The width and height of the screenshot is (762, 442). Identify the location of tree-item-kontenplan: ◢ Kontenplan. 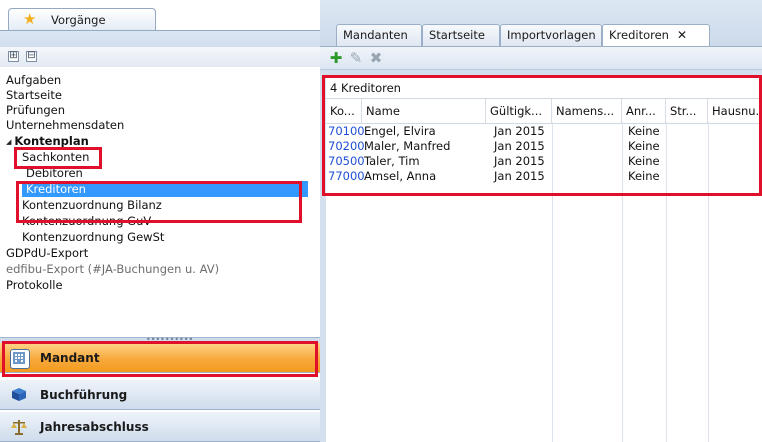
(47, 141).